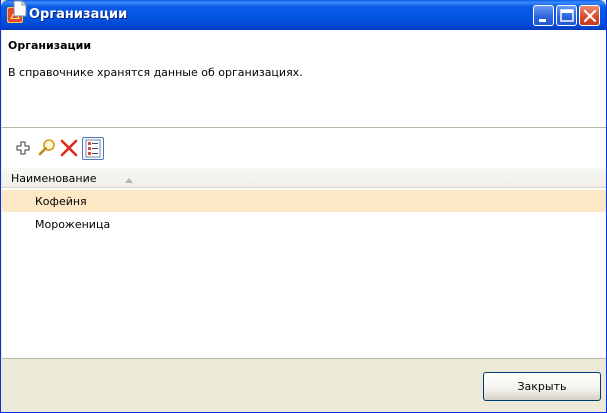  Describe the element at coordinates (54, 178) in the screenshot. I see `column-header-label: Наименование` at that location.